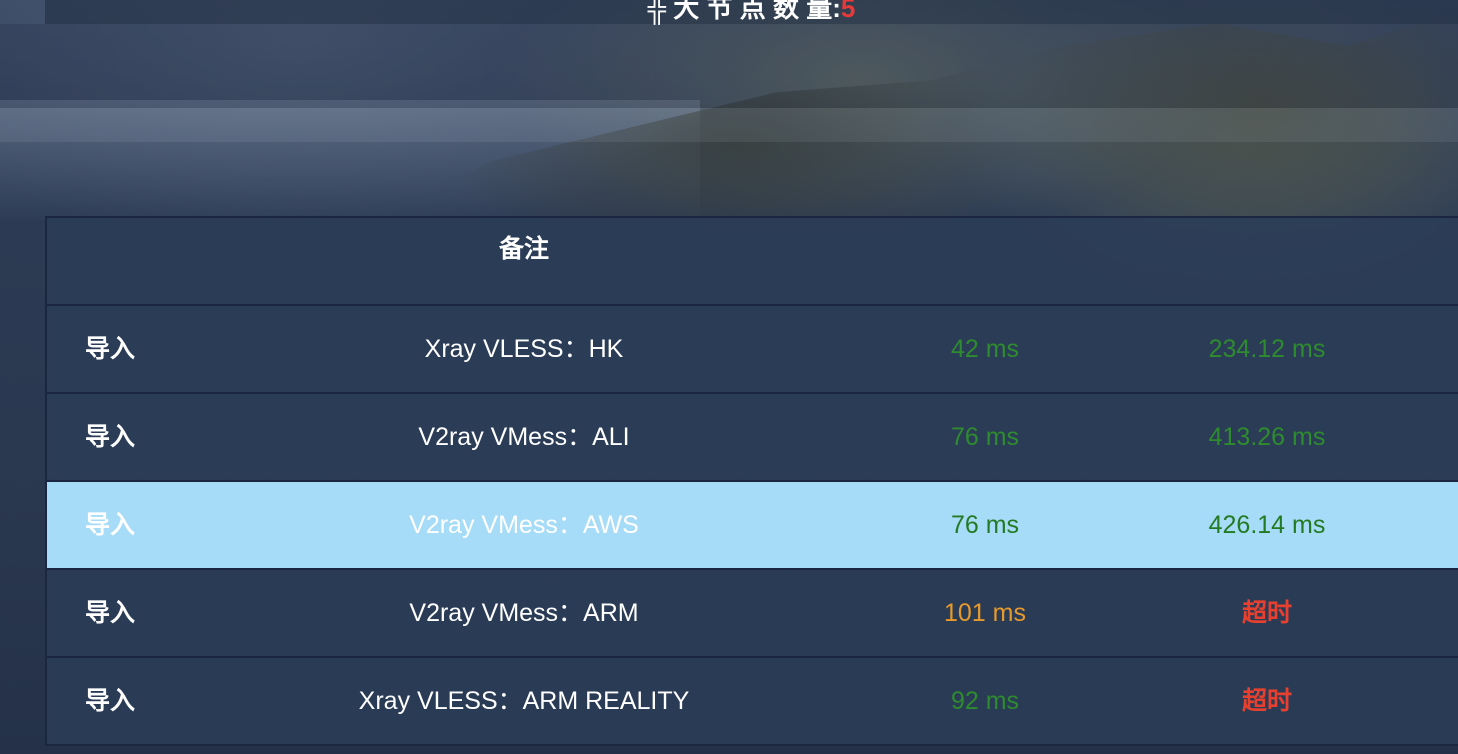 The height and width of the screenshot is (754, 1458). I want to click on table-row: 导入 V2ray VMess：ARM 101 ms 超时, so click(752, 614).